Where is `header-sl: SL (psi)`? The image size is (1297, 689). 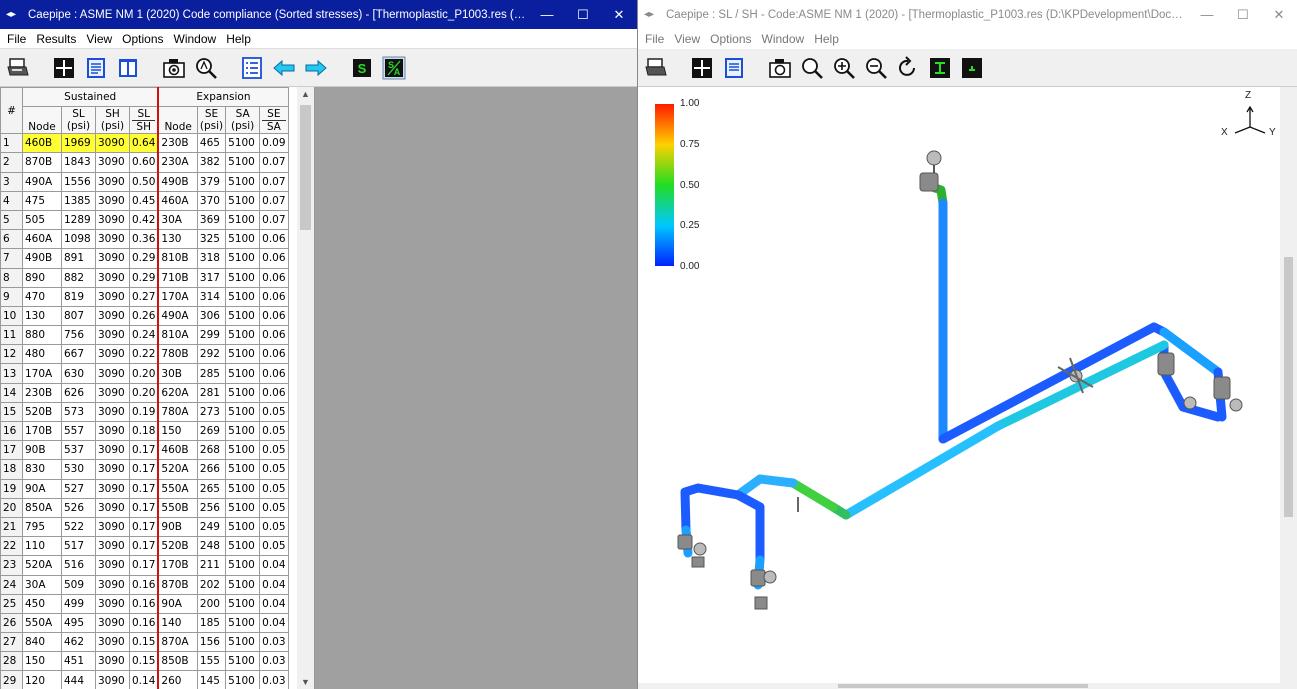 header-sl: SL (psi) is located at coordinates (78, 120).